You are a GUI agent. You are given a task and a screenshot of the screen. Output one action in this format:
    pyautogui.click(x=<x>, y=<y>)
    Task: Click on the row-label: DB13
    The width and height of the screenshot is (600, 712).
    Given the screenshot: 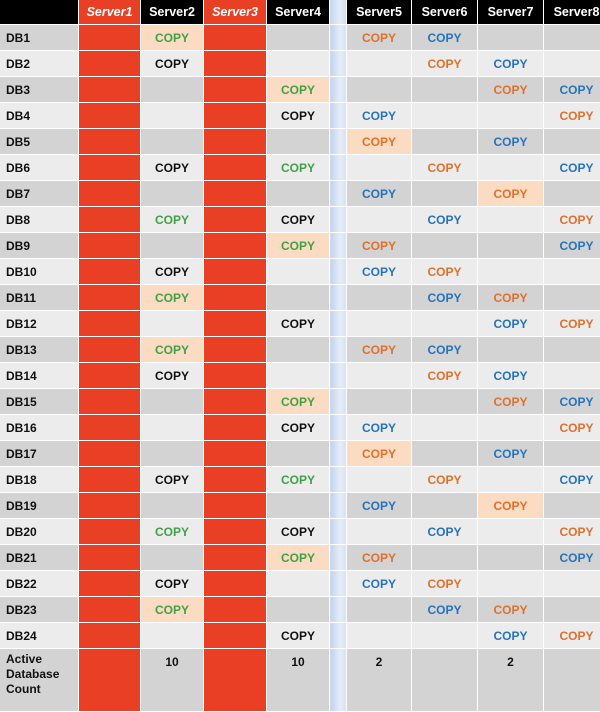 What is the action you would take?
    pyautogui.click(x=39, y=350)
    